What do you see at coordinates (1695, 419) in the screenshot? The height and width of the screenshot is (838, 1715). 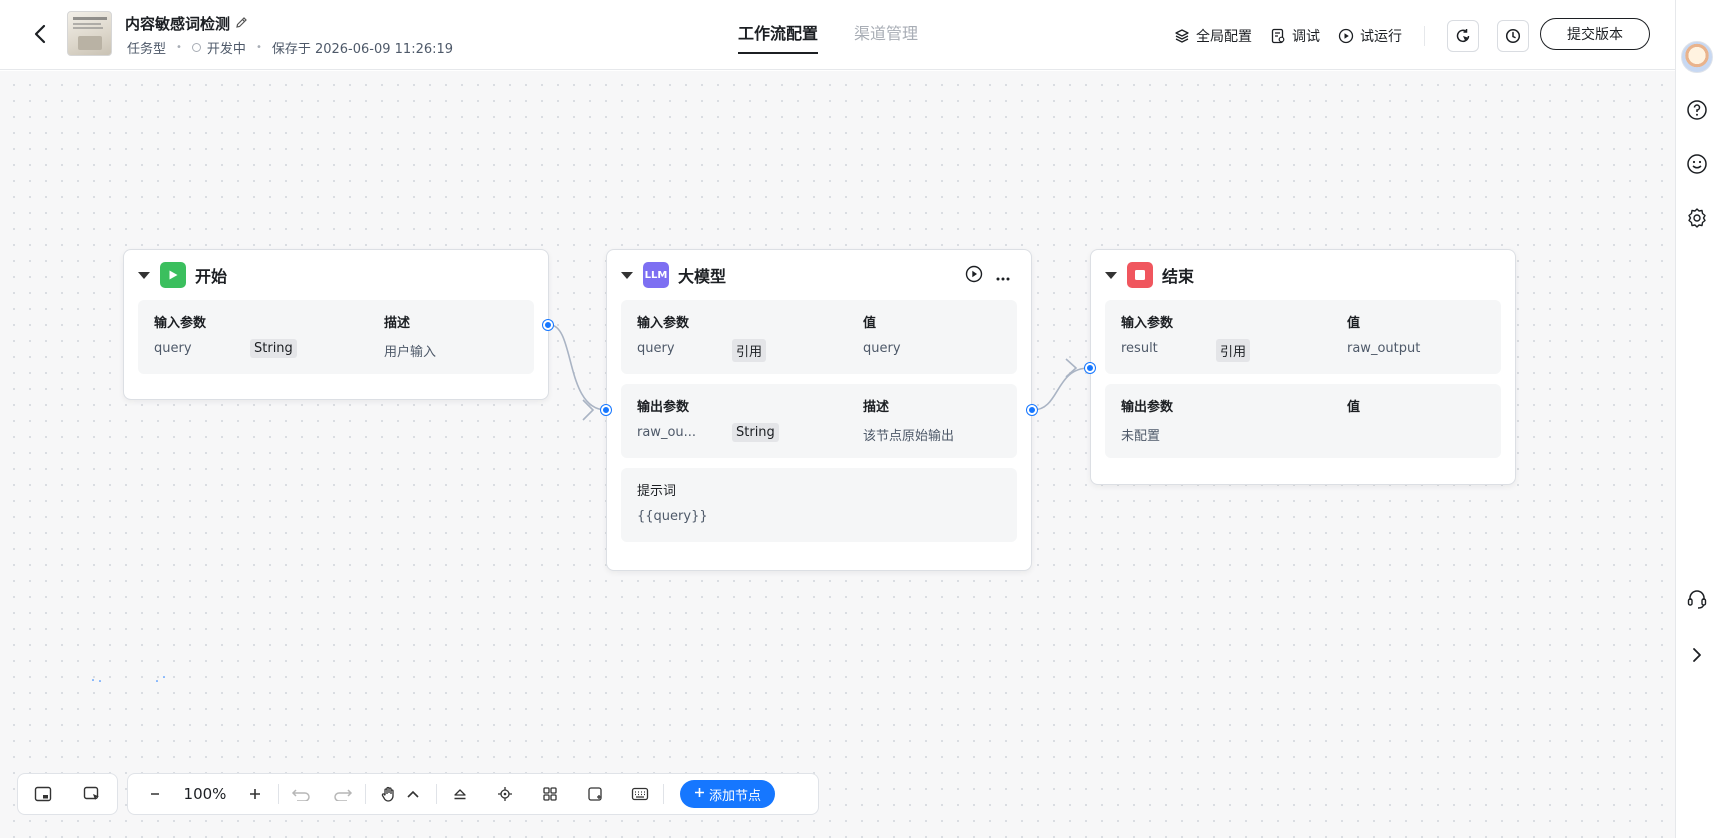 I see `right-rail` at bounding box center [1695, 419].